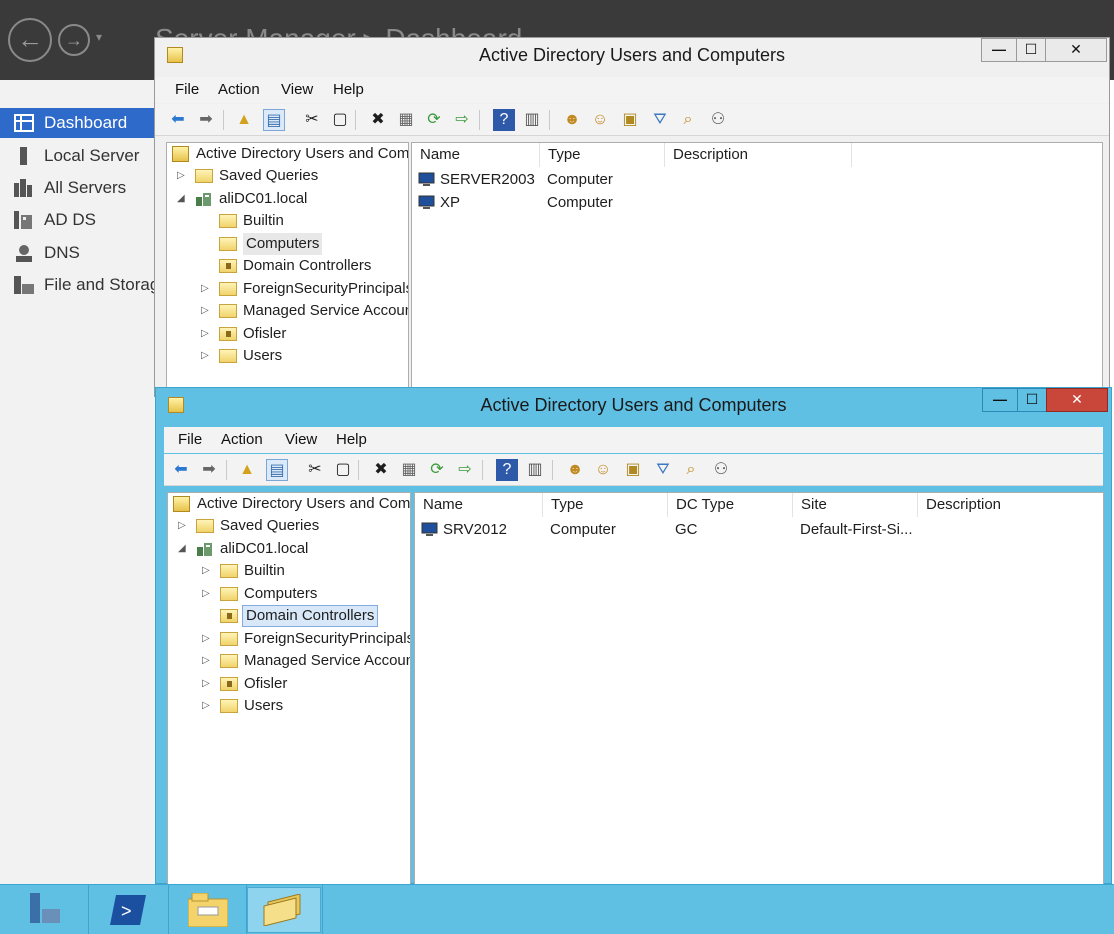  Describe the element at coordinates (284, 910) in the screenshot. I see `aduc-task` at that location.